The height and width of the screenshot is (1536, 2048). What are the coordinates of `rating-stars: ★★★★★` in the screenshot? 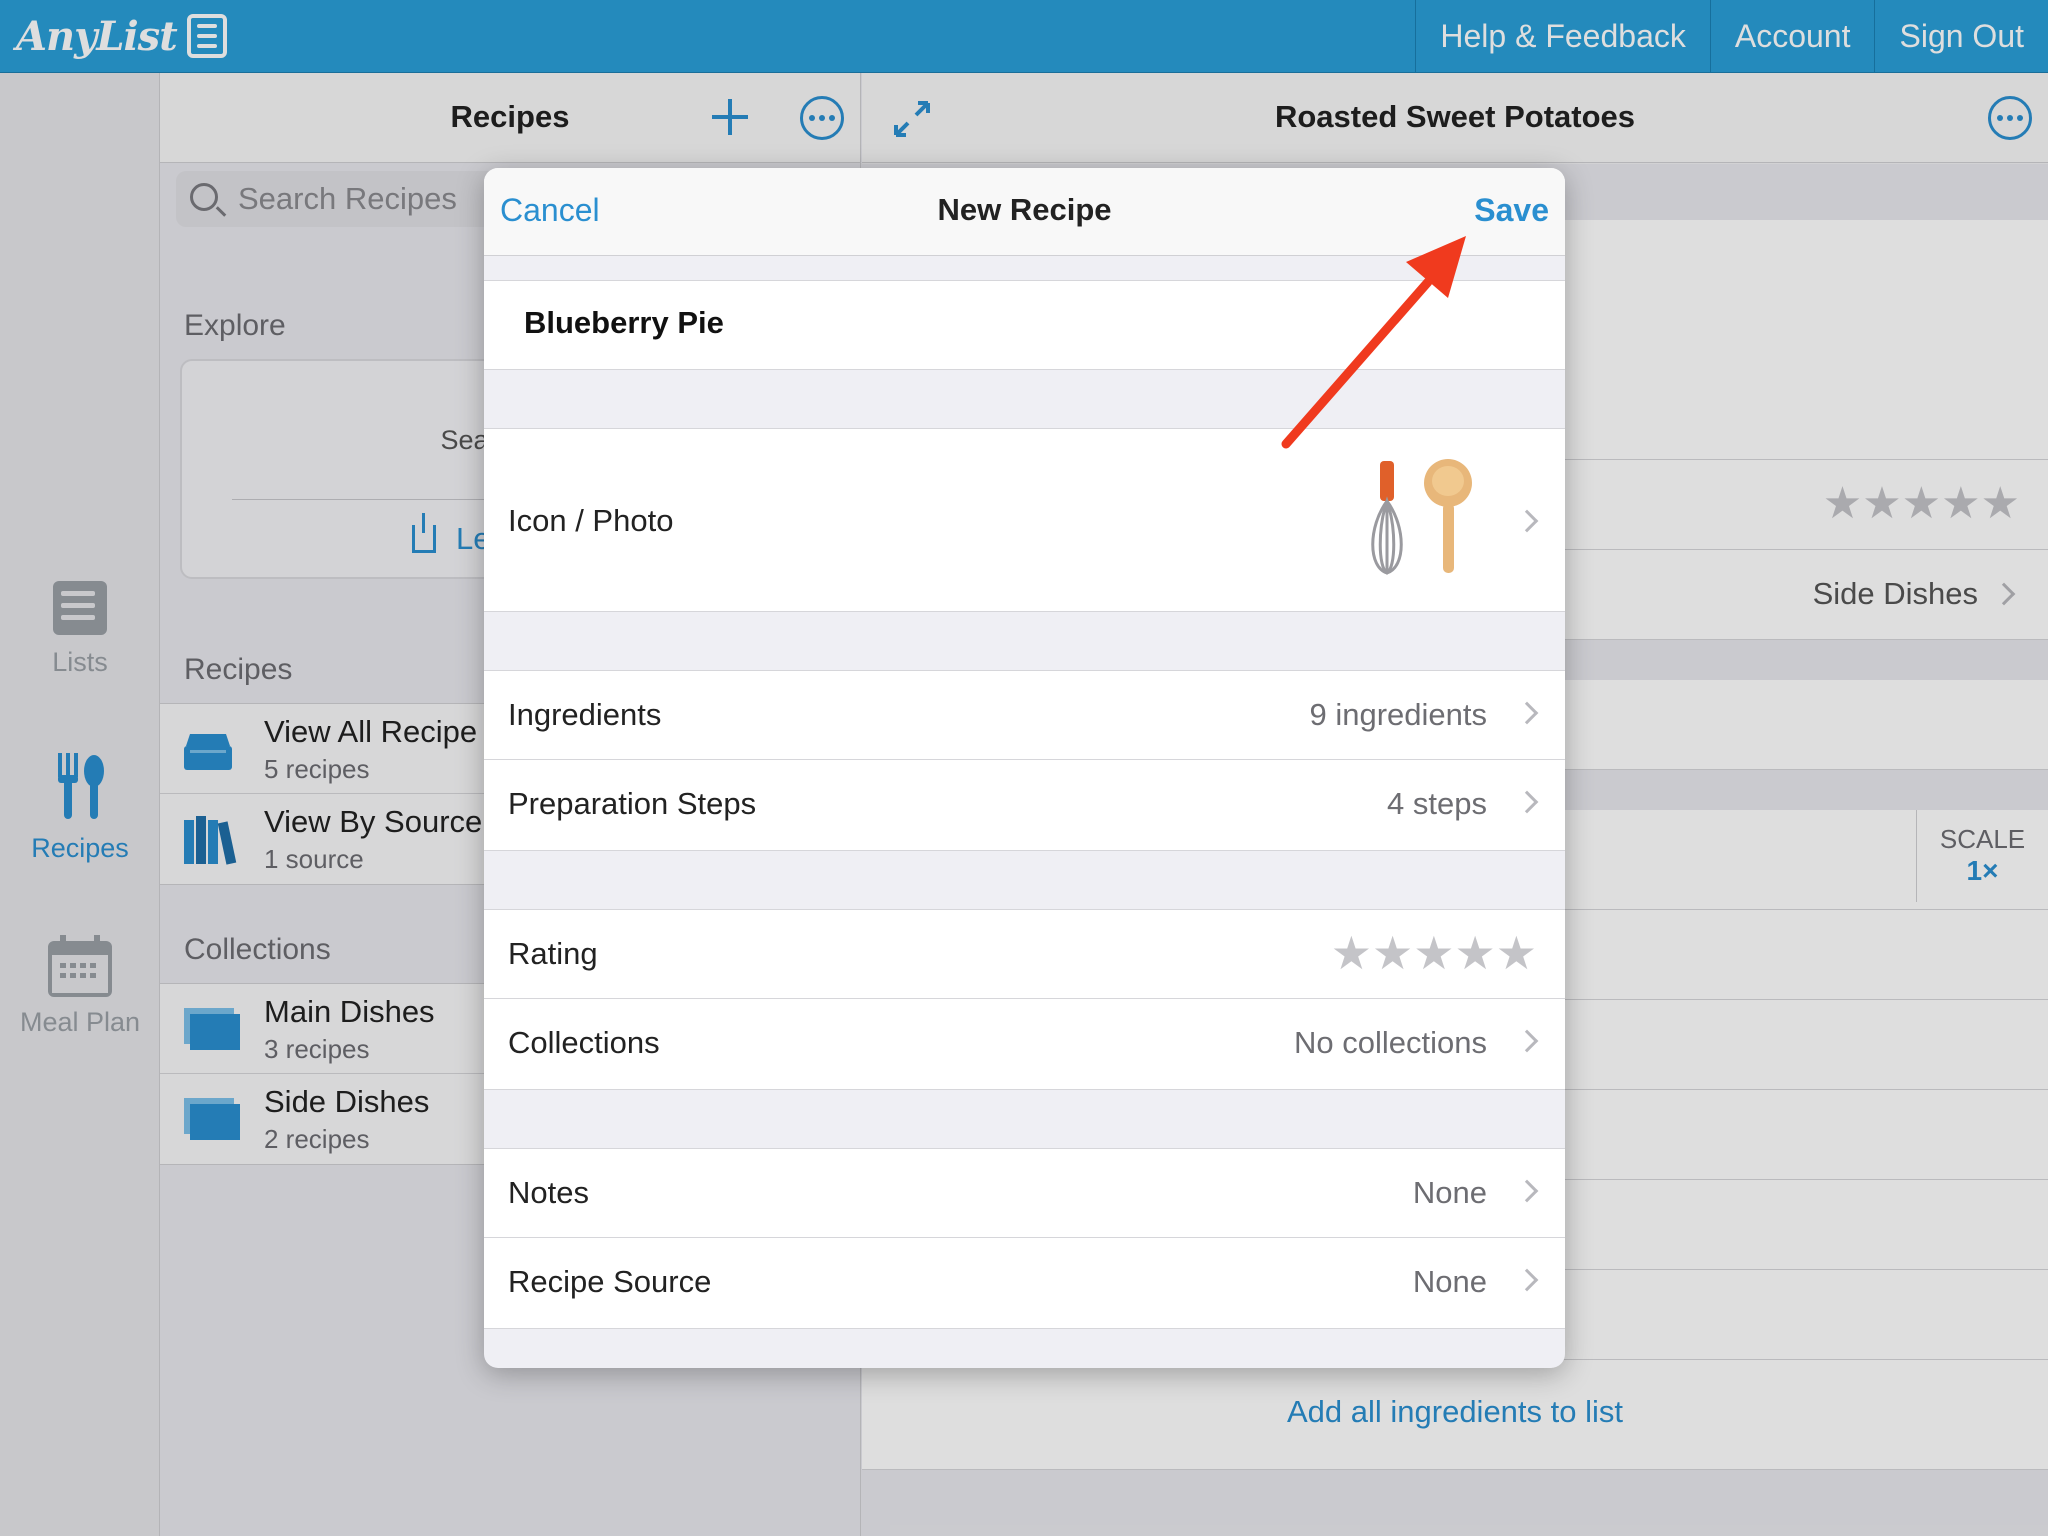 It's located at (1434, 953).